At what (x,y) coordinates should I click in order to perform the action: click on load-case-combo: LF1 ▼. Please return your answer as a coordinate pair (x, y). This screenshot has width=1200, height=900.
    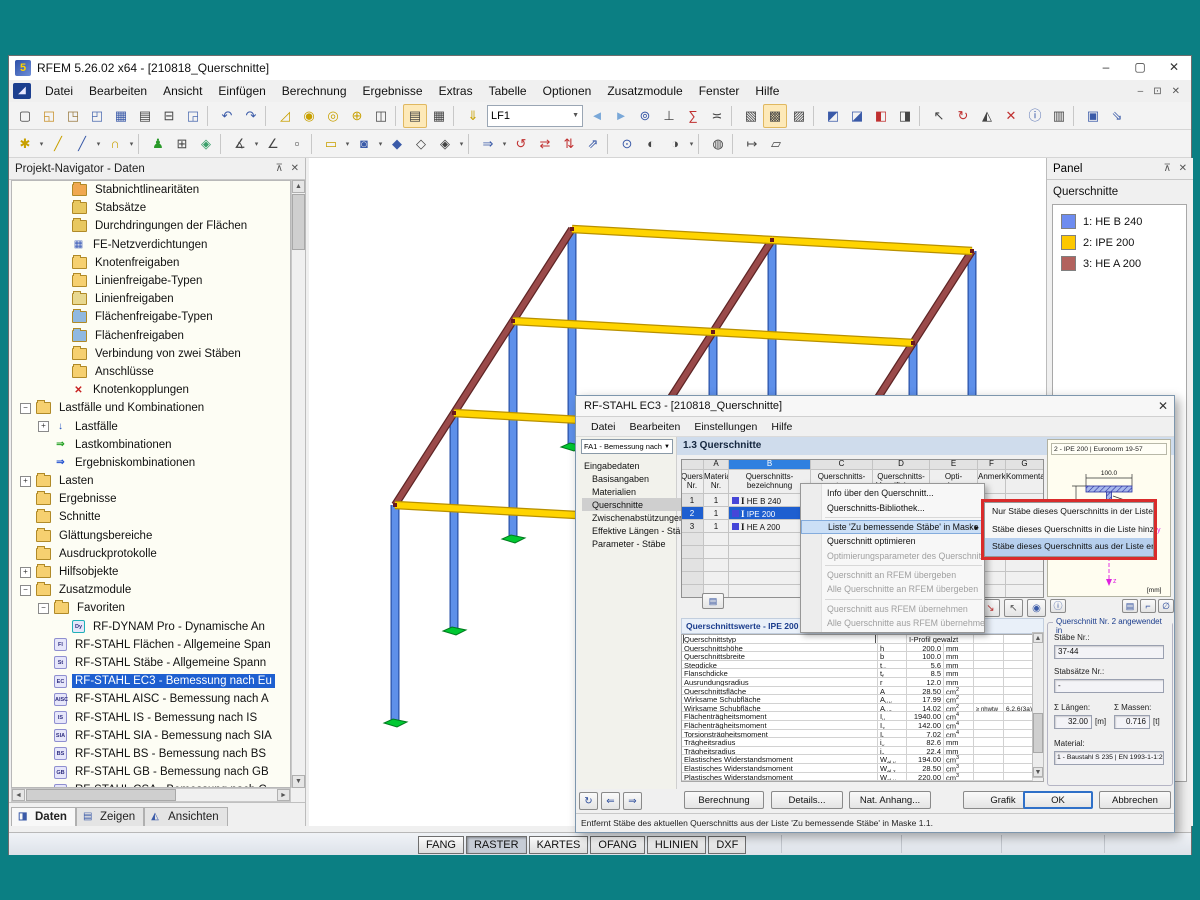
    Looking at the image, I should click on (535, 115).